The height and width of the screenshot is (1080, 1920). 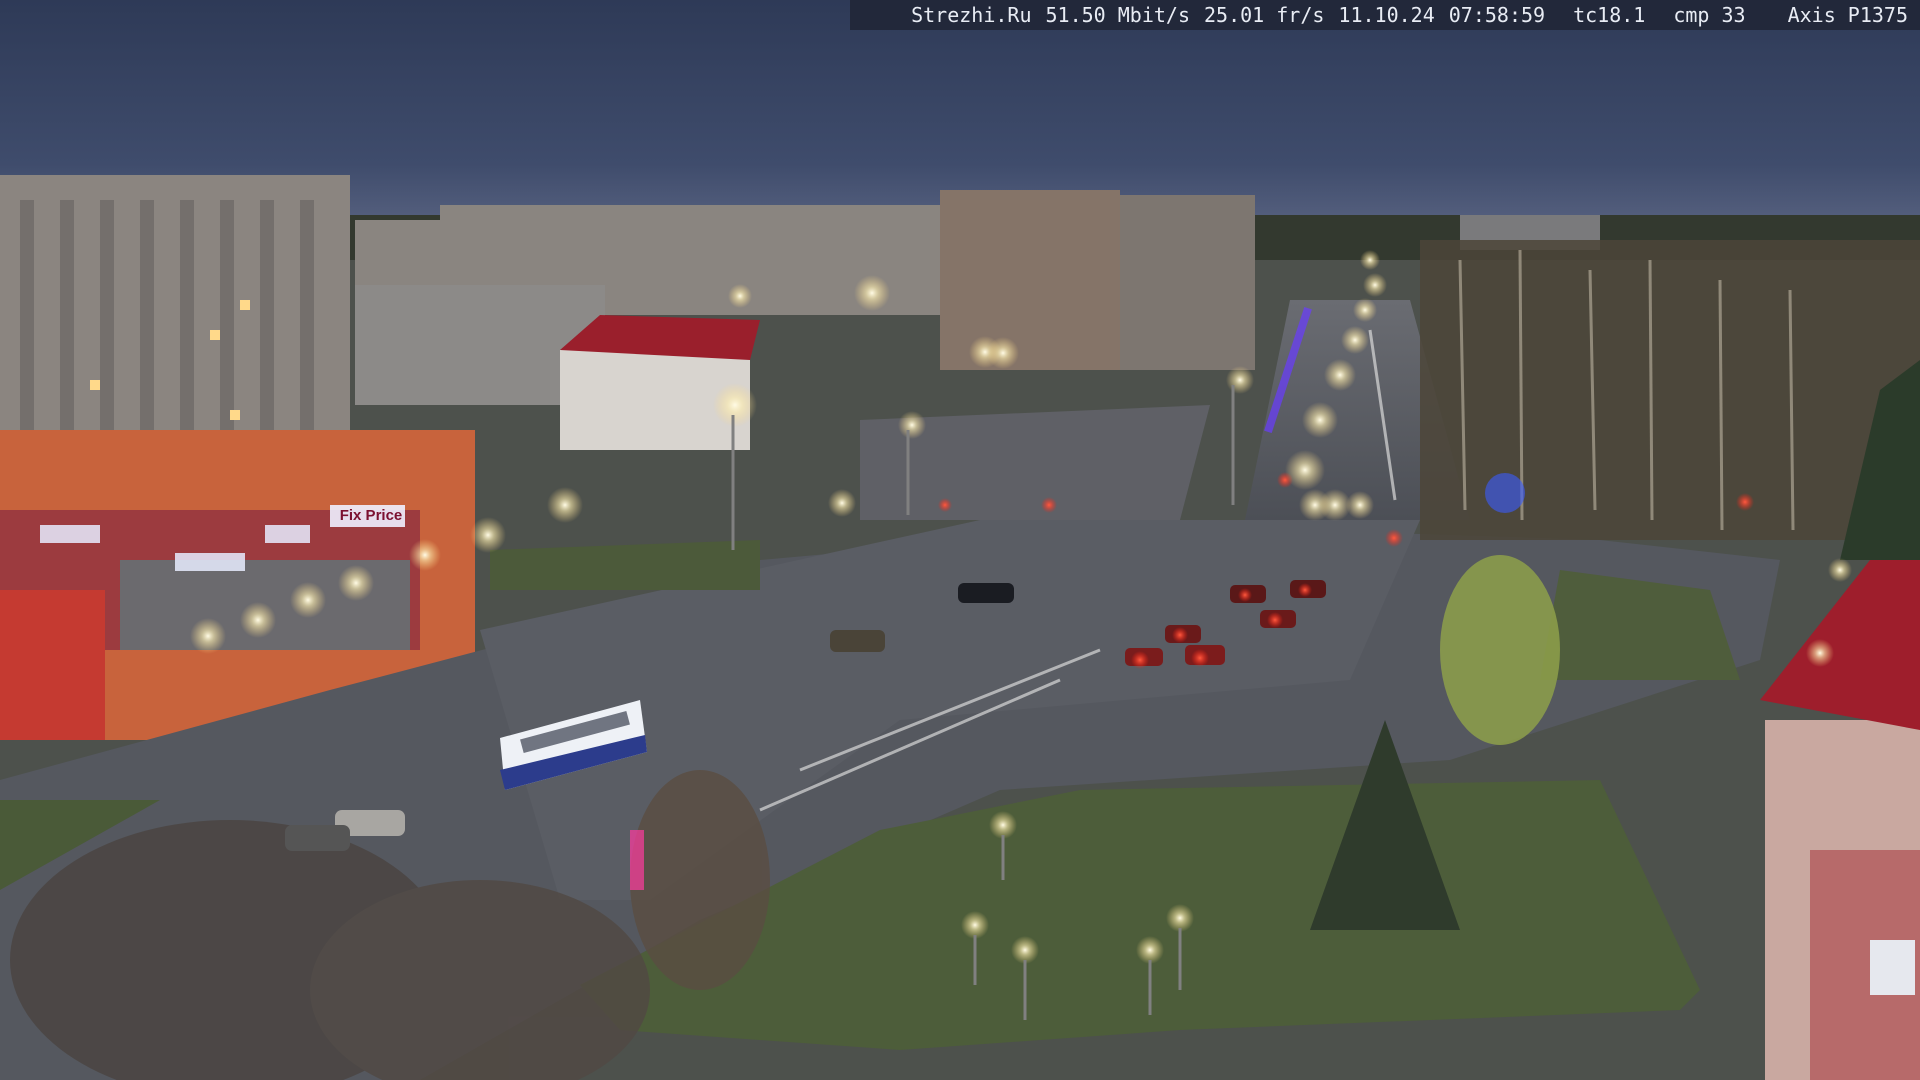 What do you see at coordinates (371, 515) in the screenshot?
I see `storefront-sign: Fix Price` at bounding box center [371, 515].